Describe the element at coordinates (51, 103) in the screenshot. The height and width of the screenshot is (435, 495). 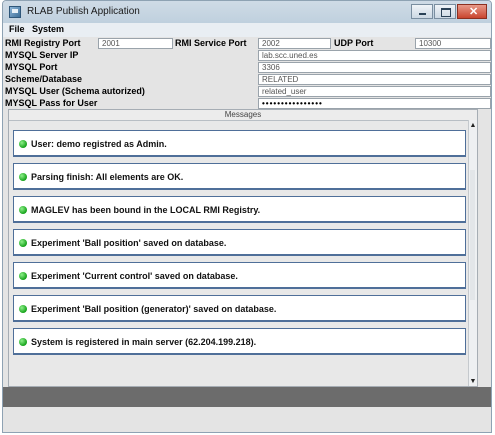
I see `mysql-pass-label: MYSQL Pass for User` at that location.